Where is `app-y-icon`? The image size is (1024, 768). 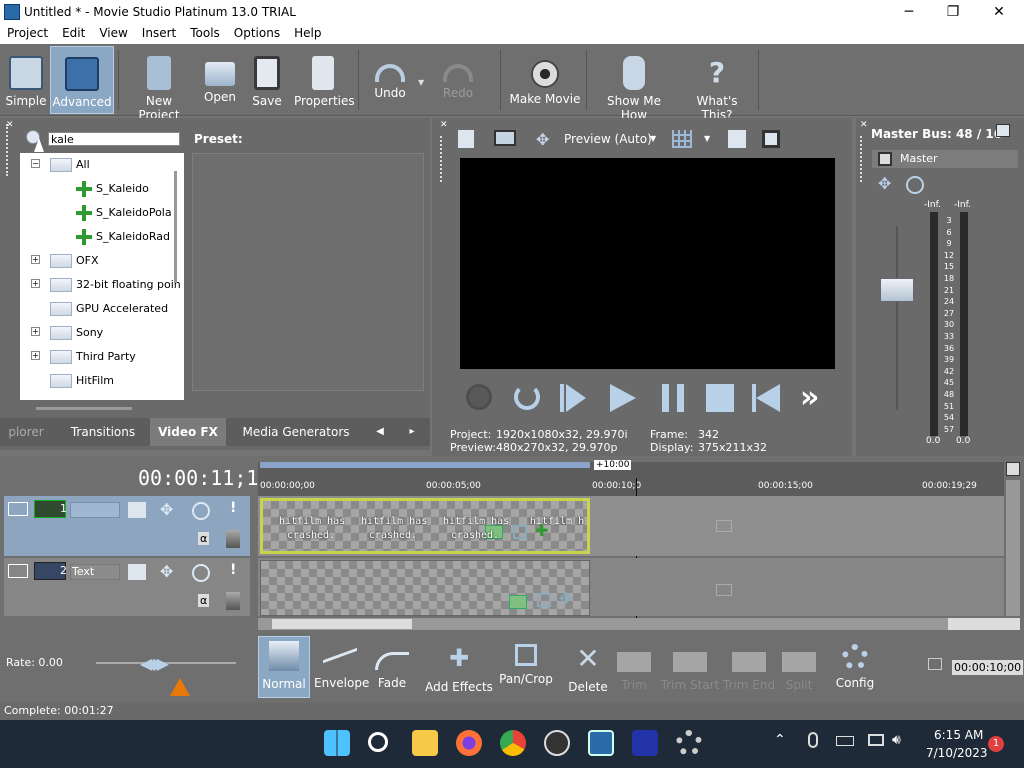 app-y-icon is located at coordinates (645, 743).